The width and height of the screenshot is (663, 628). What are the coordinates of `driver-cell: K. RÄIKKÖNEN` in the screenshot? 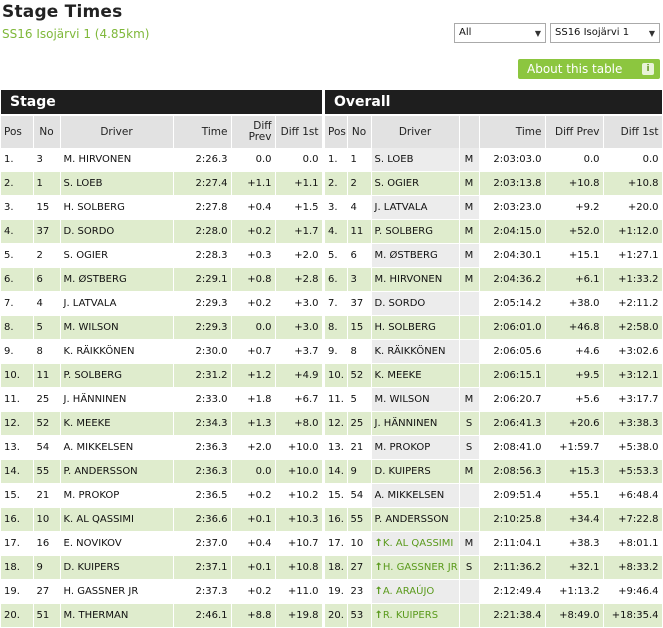 It's located at (415, 351).